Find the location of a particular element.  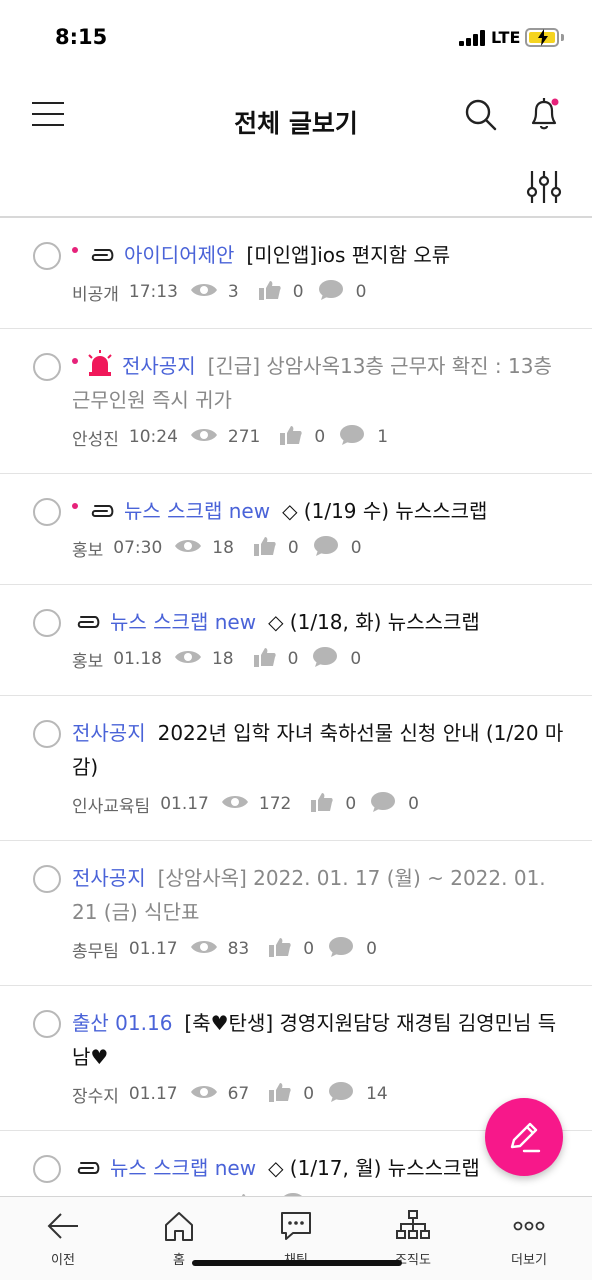

post-title-line: 출산 01.16 [축♥탄생] 경영지원담당 재경팀 김영민님 득남♥ is located at coordinates (318, 1040).